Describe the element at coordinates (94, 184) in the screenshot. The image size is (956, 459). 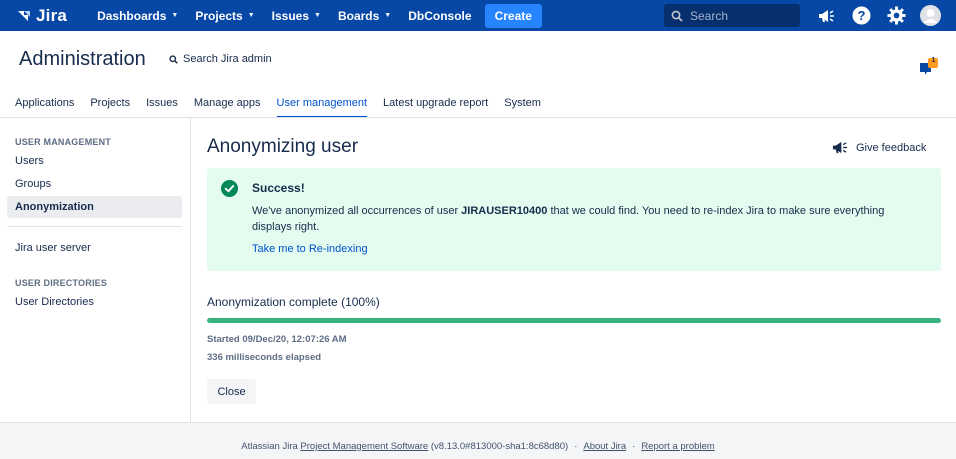
I see `sidebar-item-groups: Groups` at that location.